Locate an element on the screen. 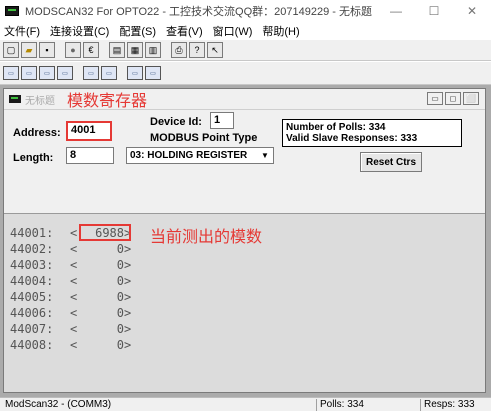  close-button: ✕ is located at coordinates (472, 11).